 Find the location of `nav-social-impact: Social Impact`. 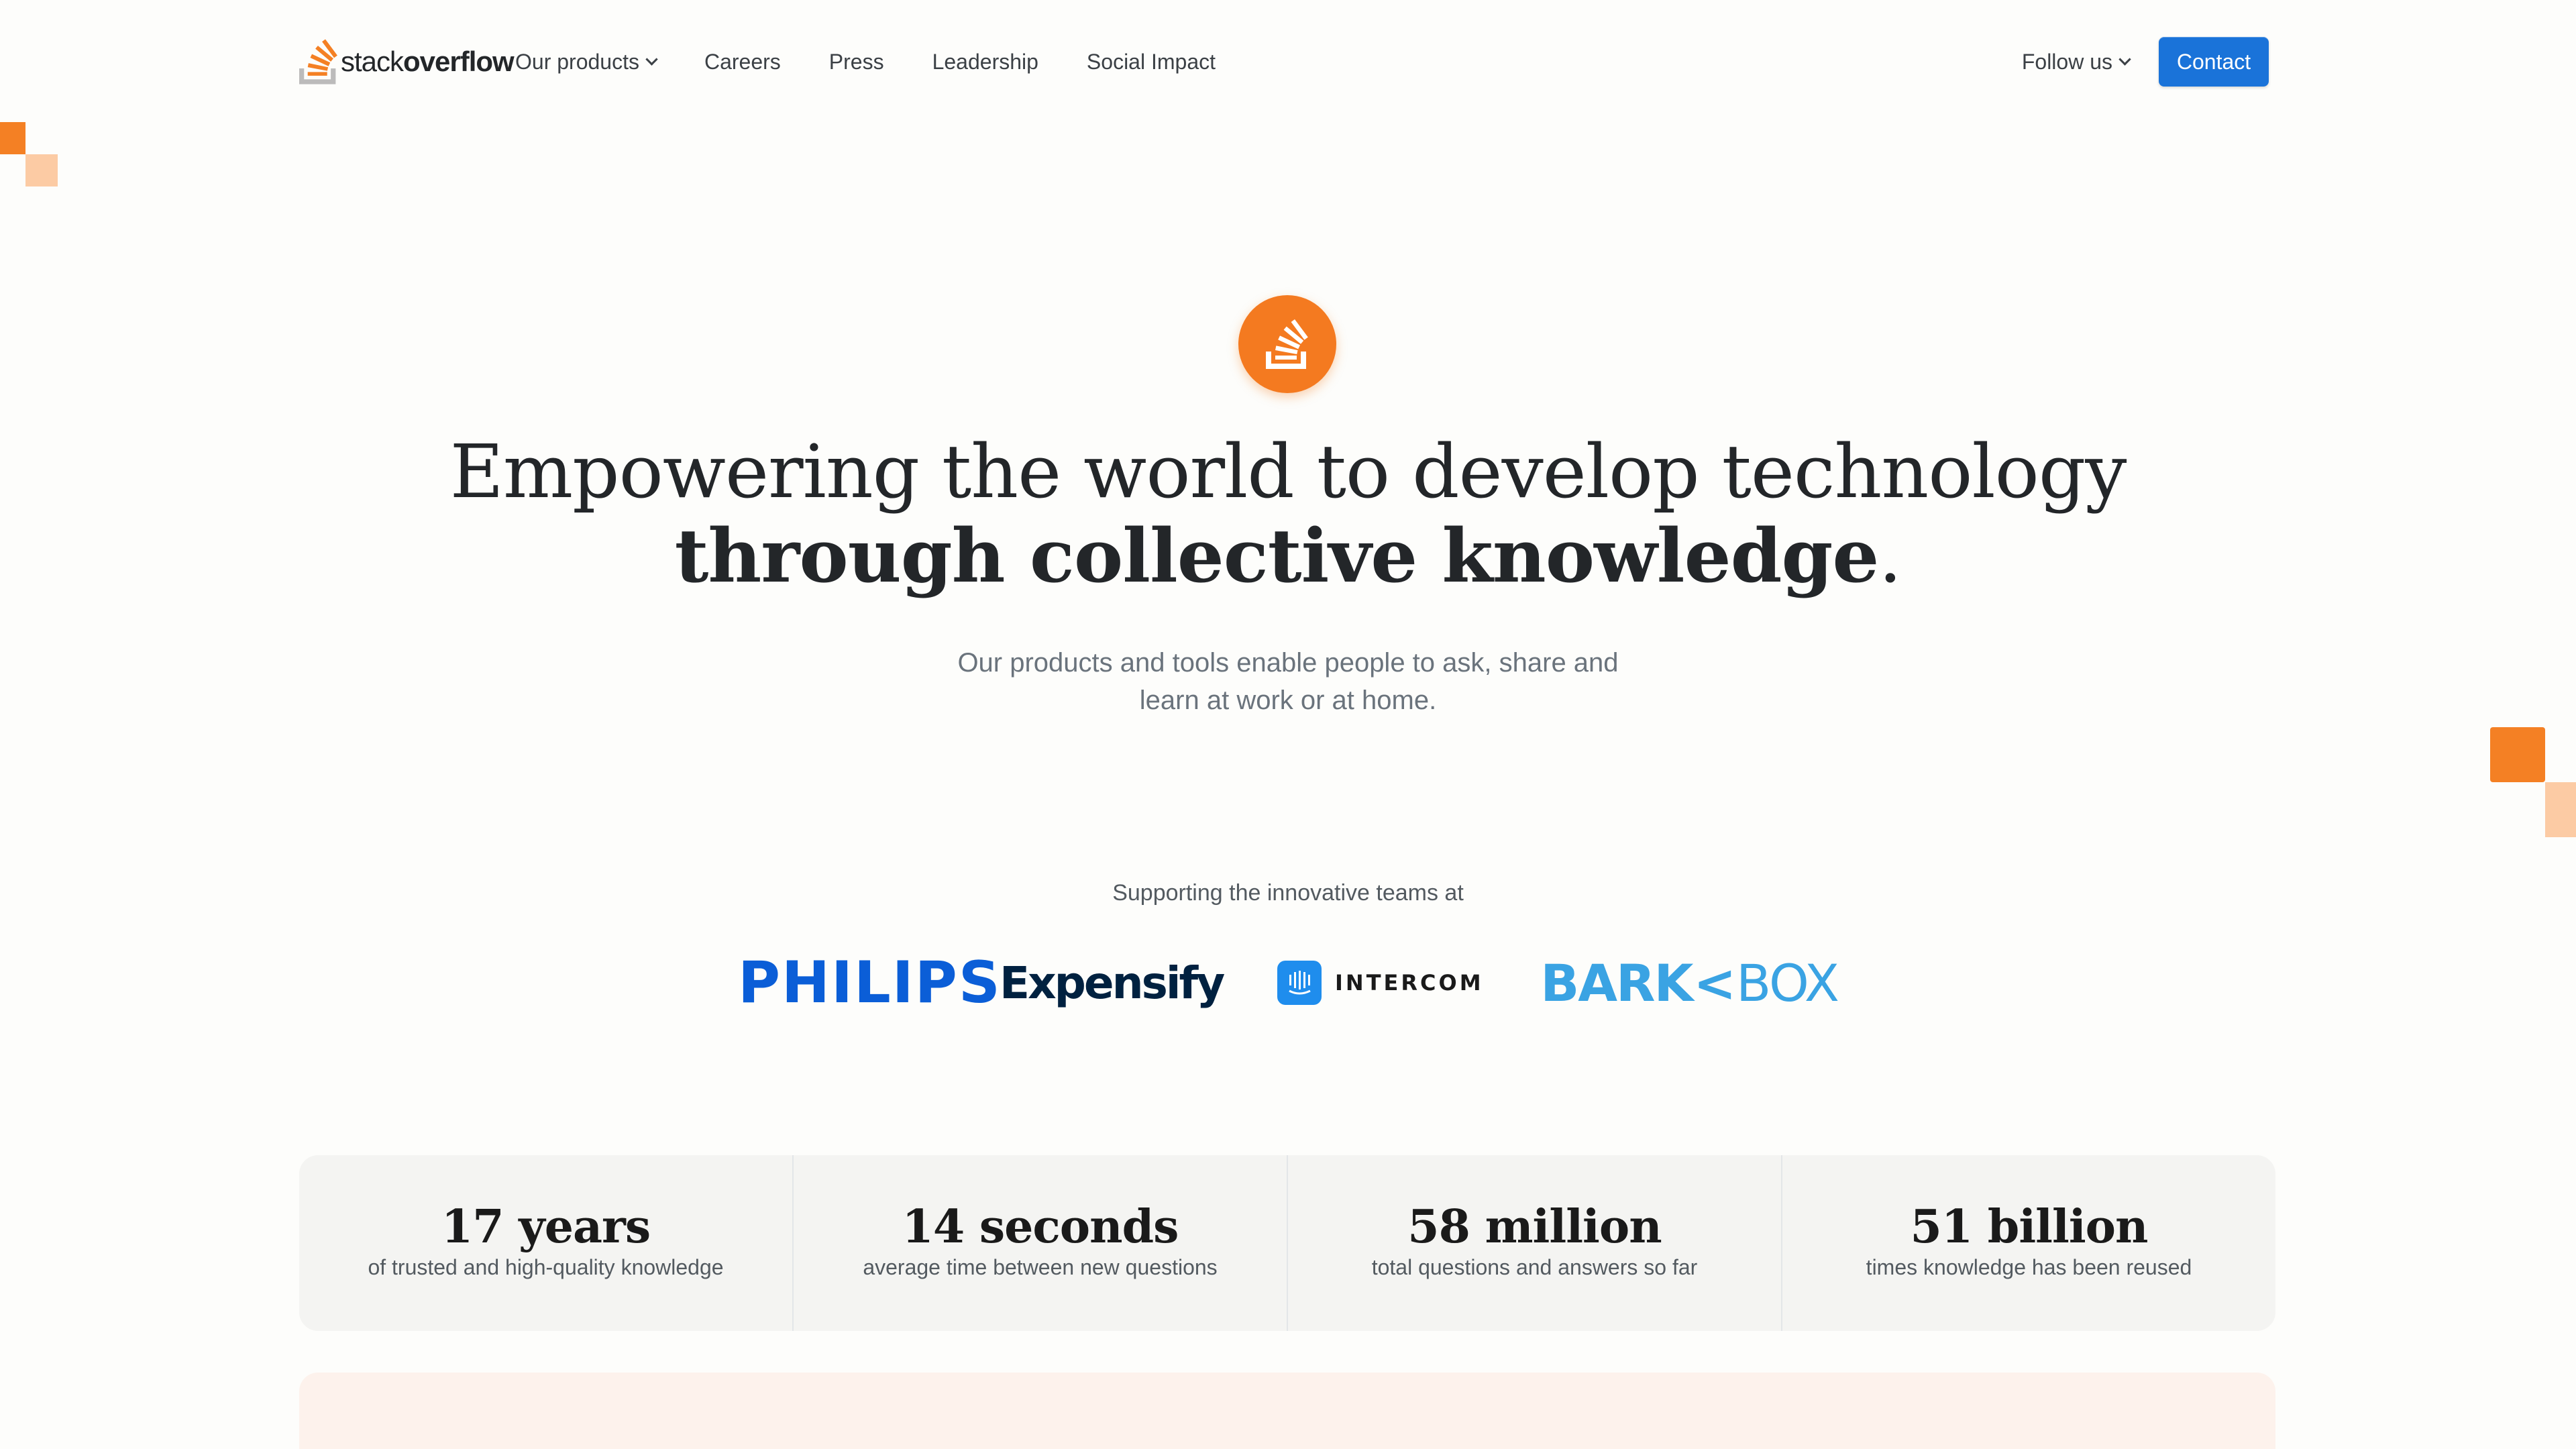

nav-social-impact: Social Impact is located at coordinates (1151, 62).